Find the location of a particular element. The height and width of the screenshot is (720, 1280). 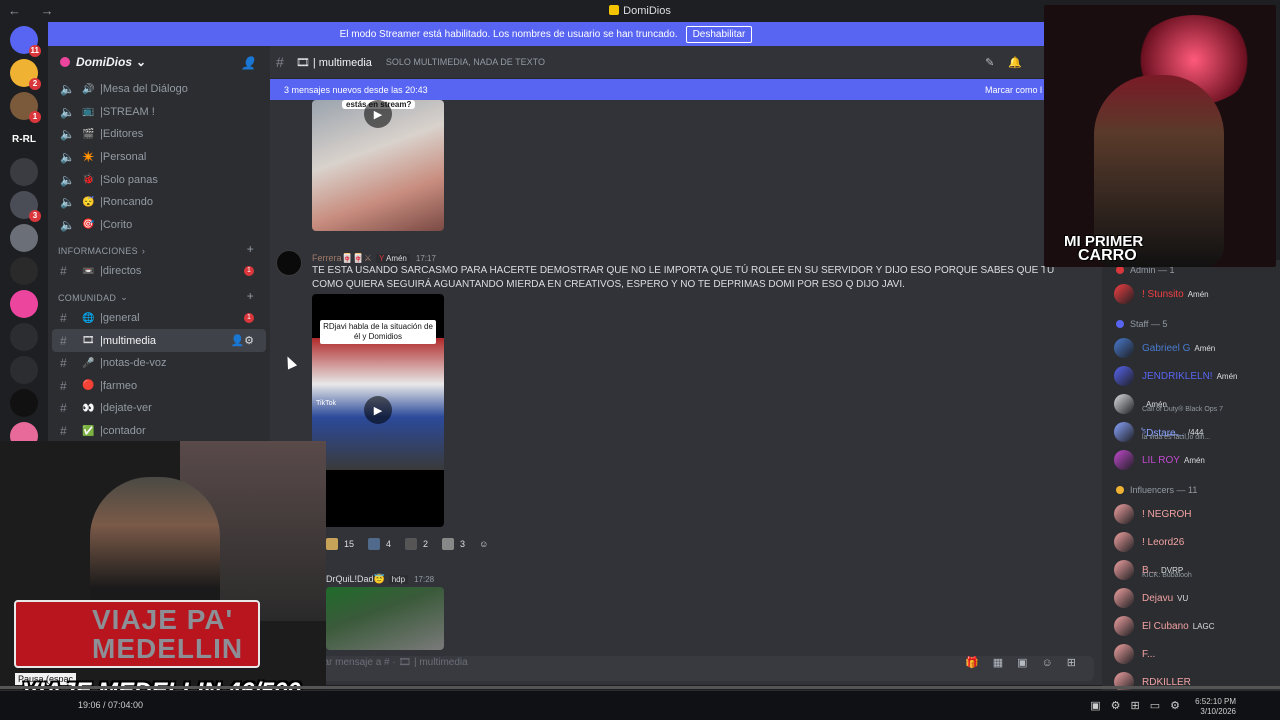

category-informaciones: INFORMACIONES › + is located at coordinates (159, 248).